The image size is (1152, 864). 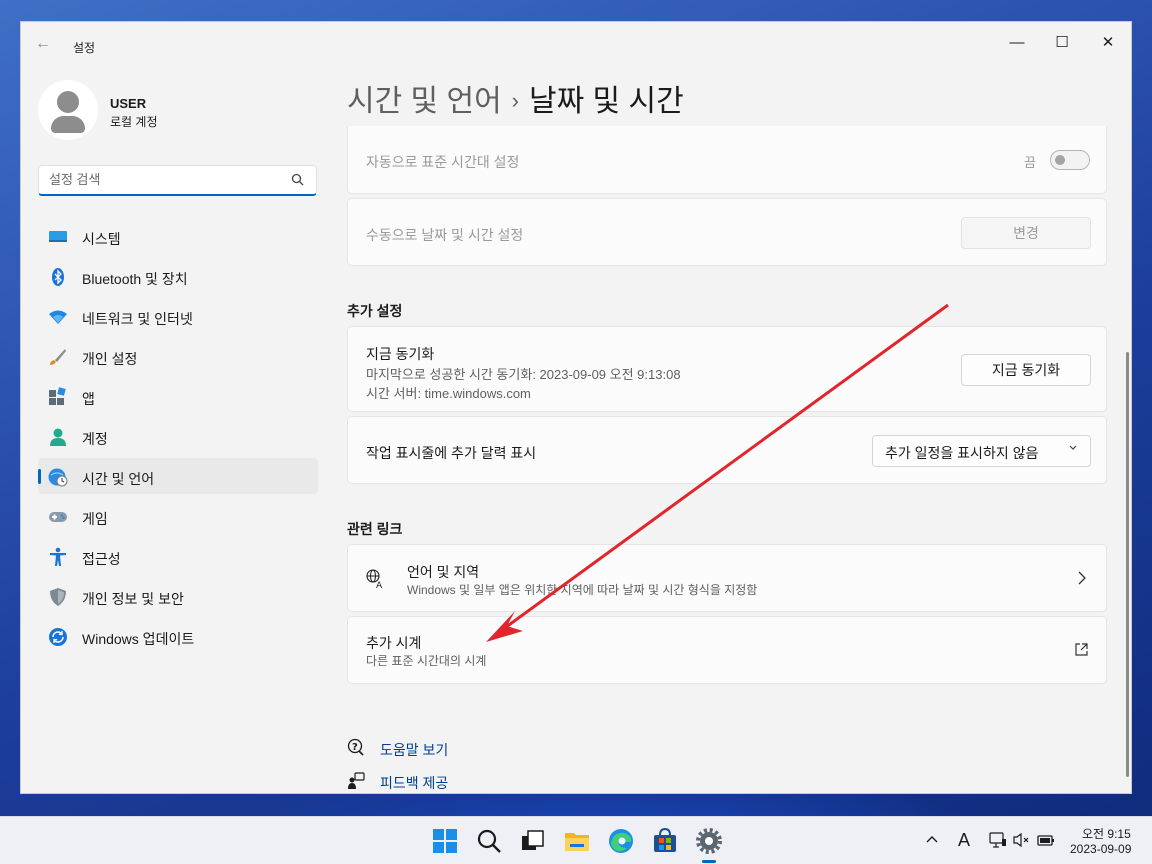 What do you see at coordinates (1046, 845) in the screenshot?
I see `battery-icon` at bounding box center [1046, 845].